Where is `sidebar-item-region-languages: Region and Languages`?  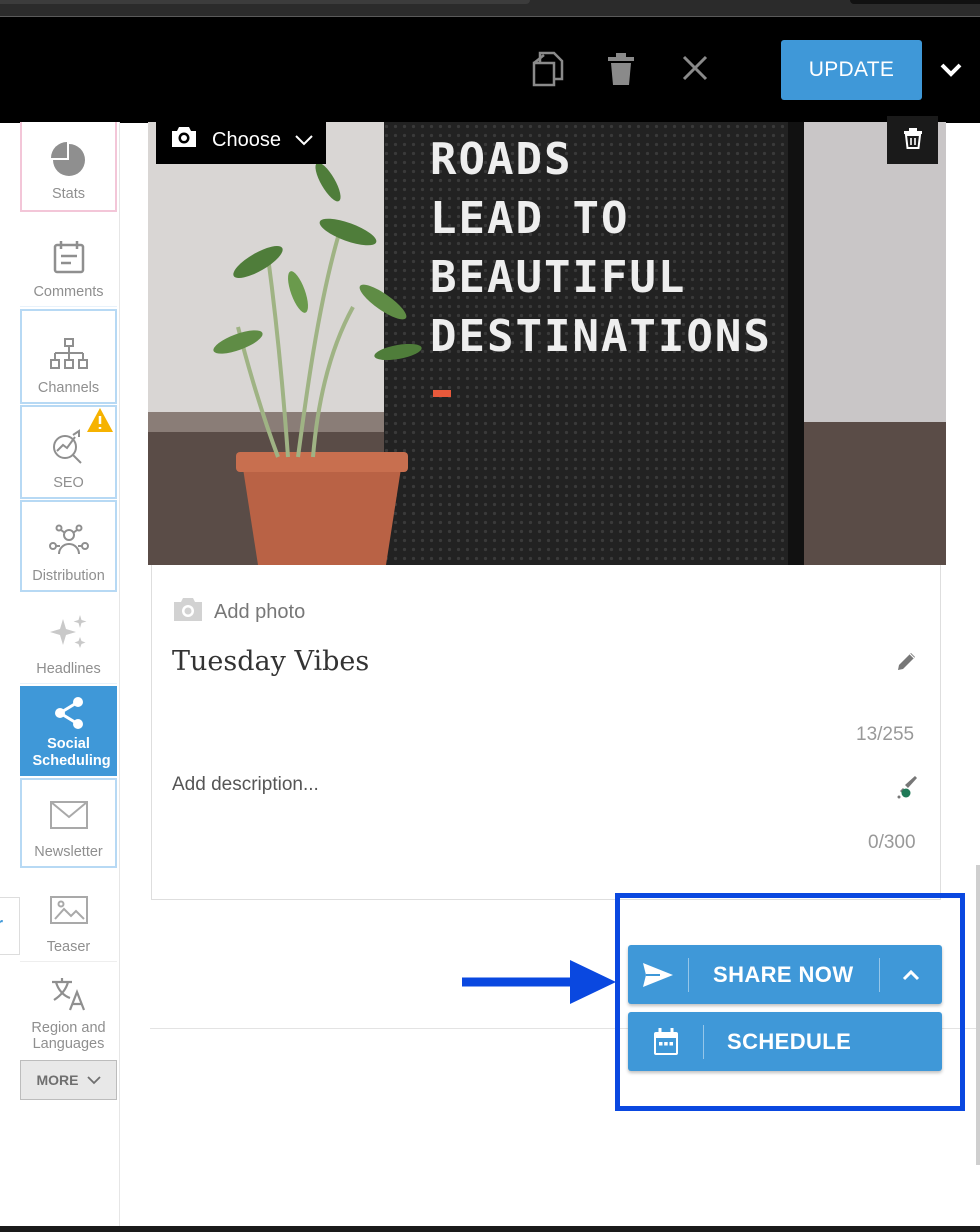
sidebar-item-region-languages: Region and Languages is located at coordinates (68, 1011).